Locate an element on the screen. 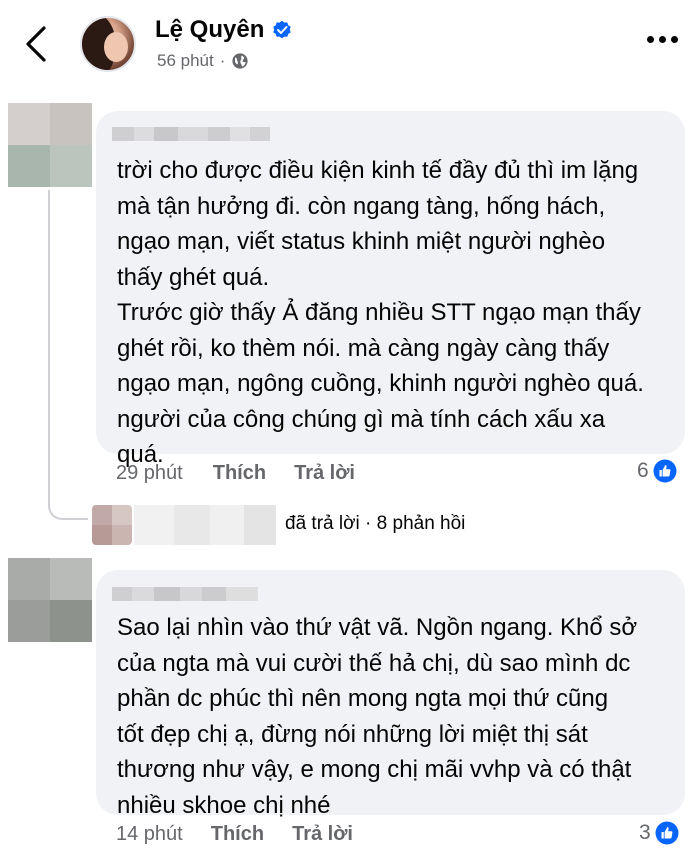 This screenshot has height=862, width=700. reply-author-name is located at coordinates (205, 525).